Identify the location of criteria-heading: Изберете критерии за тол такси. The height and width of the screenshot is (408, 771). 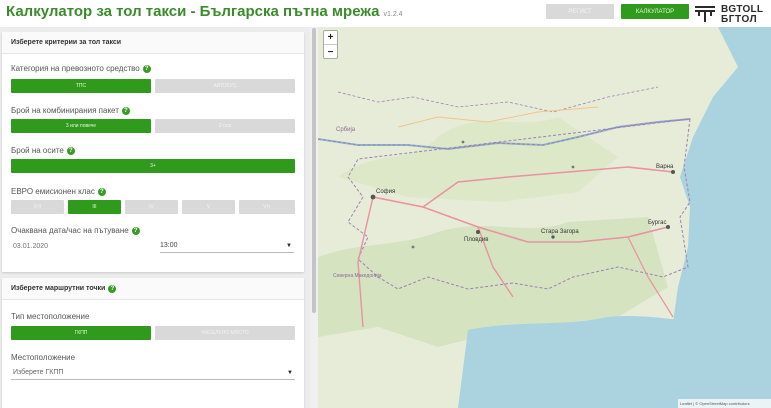
(153, 43).